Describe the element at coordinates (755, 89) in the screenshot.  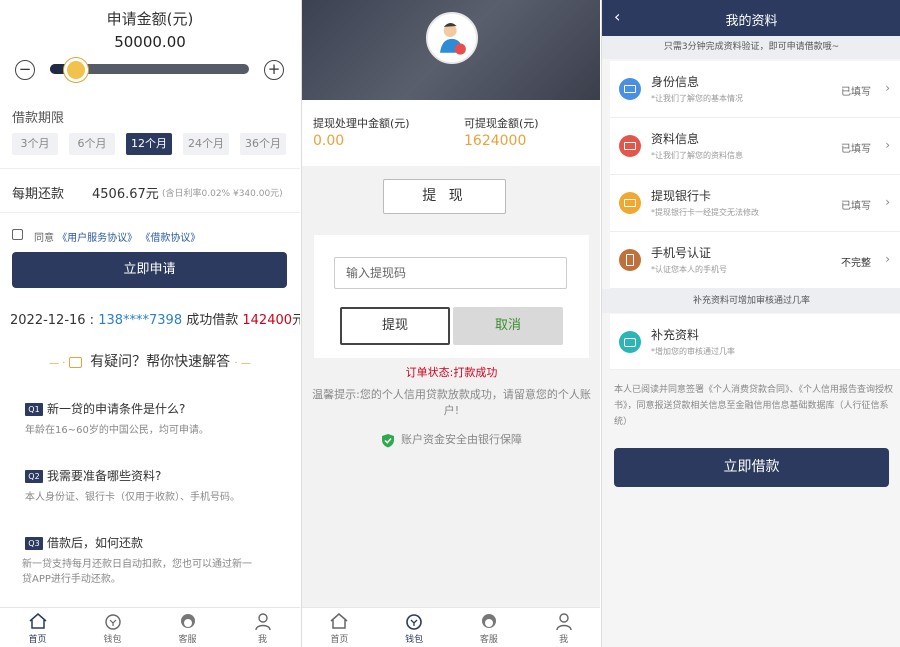
I see `profile-row-identity: 身份信息 *让我们了解您的基本情况 已填写 ›` at that location.